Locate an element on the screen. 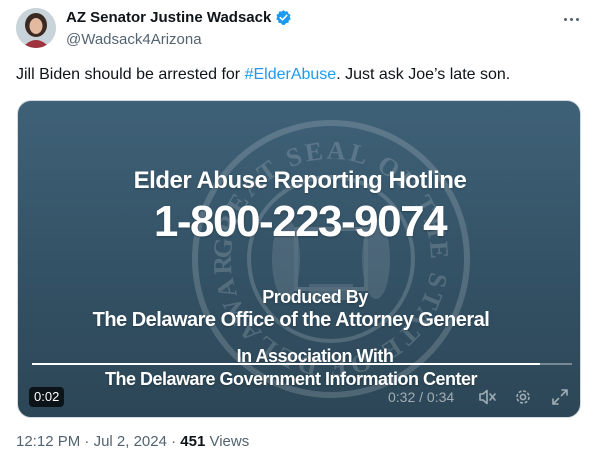 The image size is (598, 459). video-title: Elder Abuse Reporting Hotline is located at coordinates (300, 180).